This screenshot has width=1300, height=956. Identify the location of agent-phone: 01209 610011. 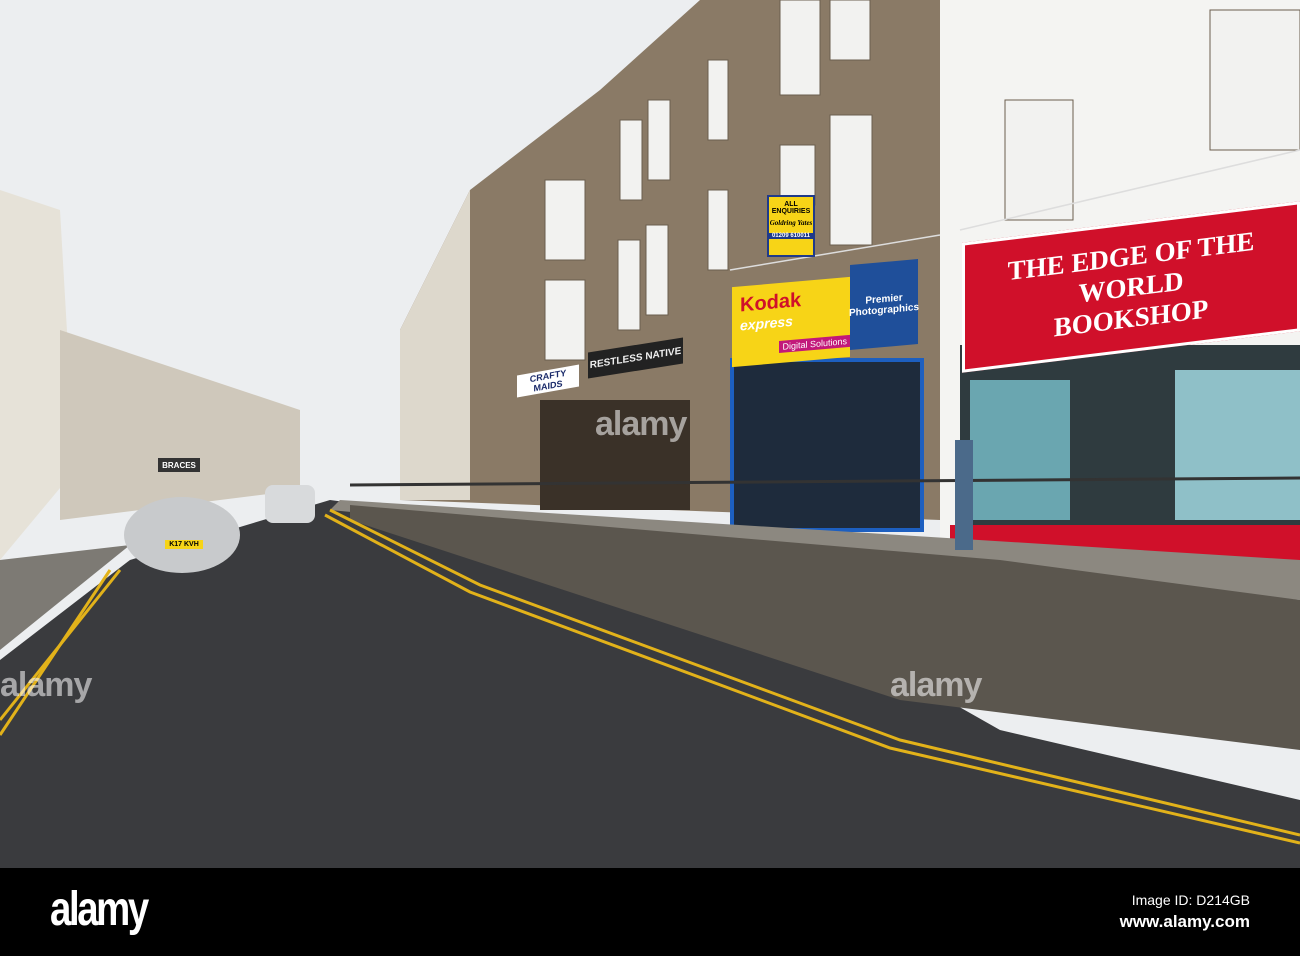
(791, 236).